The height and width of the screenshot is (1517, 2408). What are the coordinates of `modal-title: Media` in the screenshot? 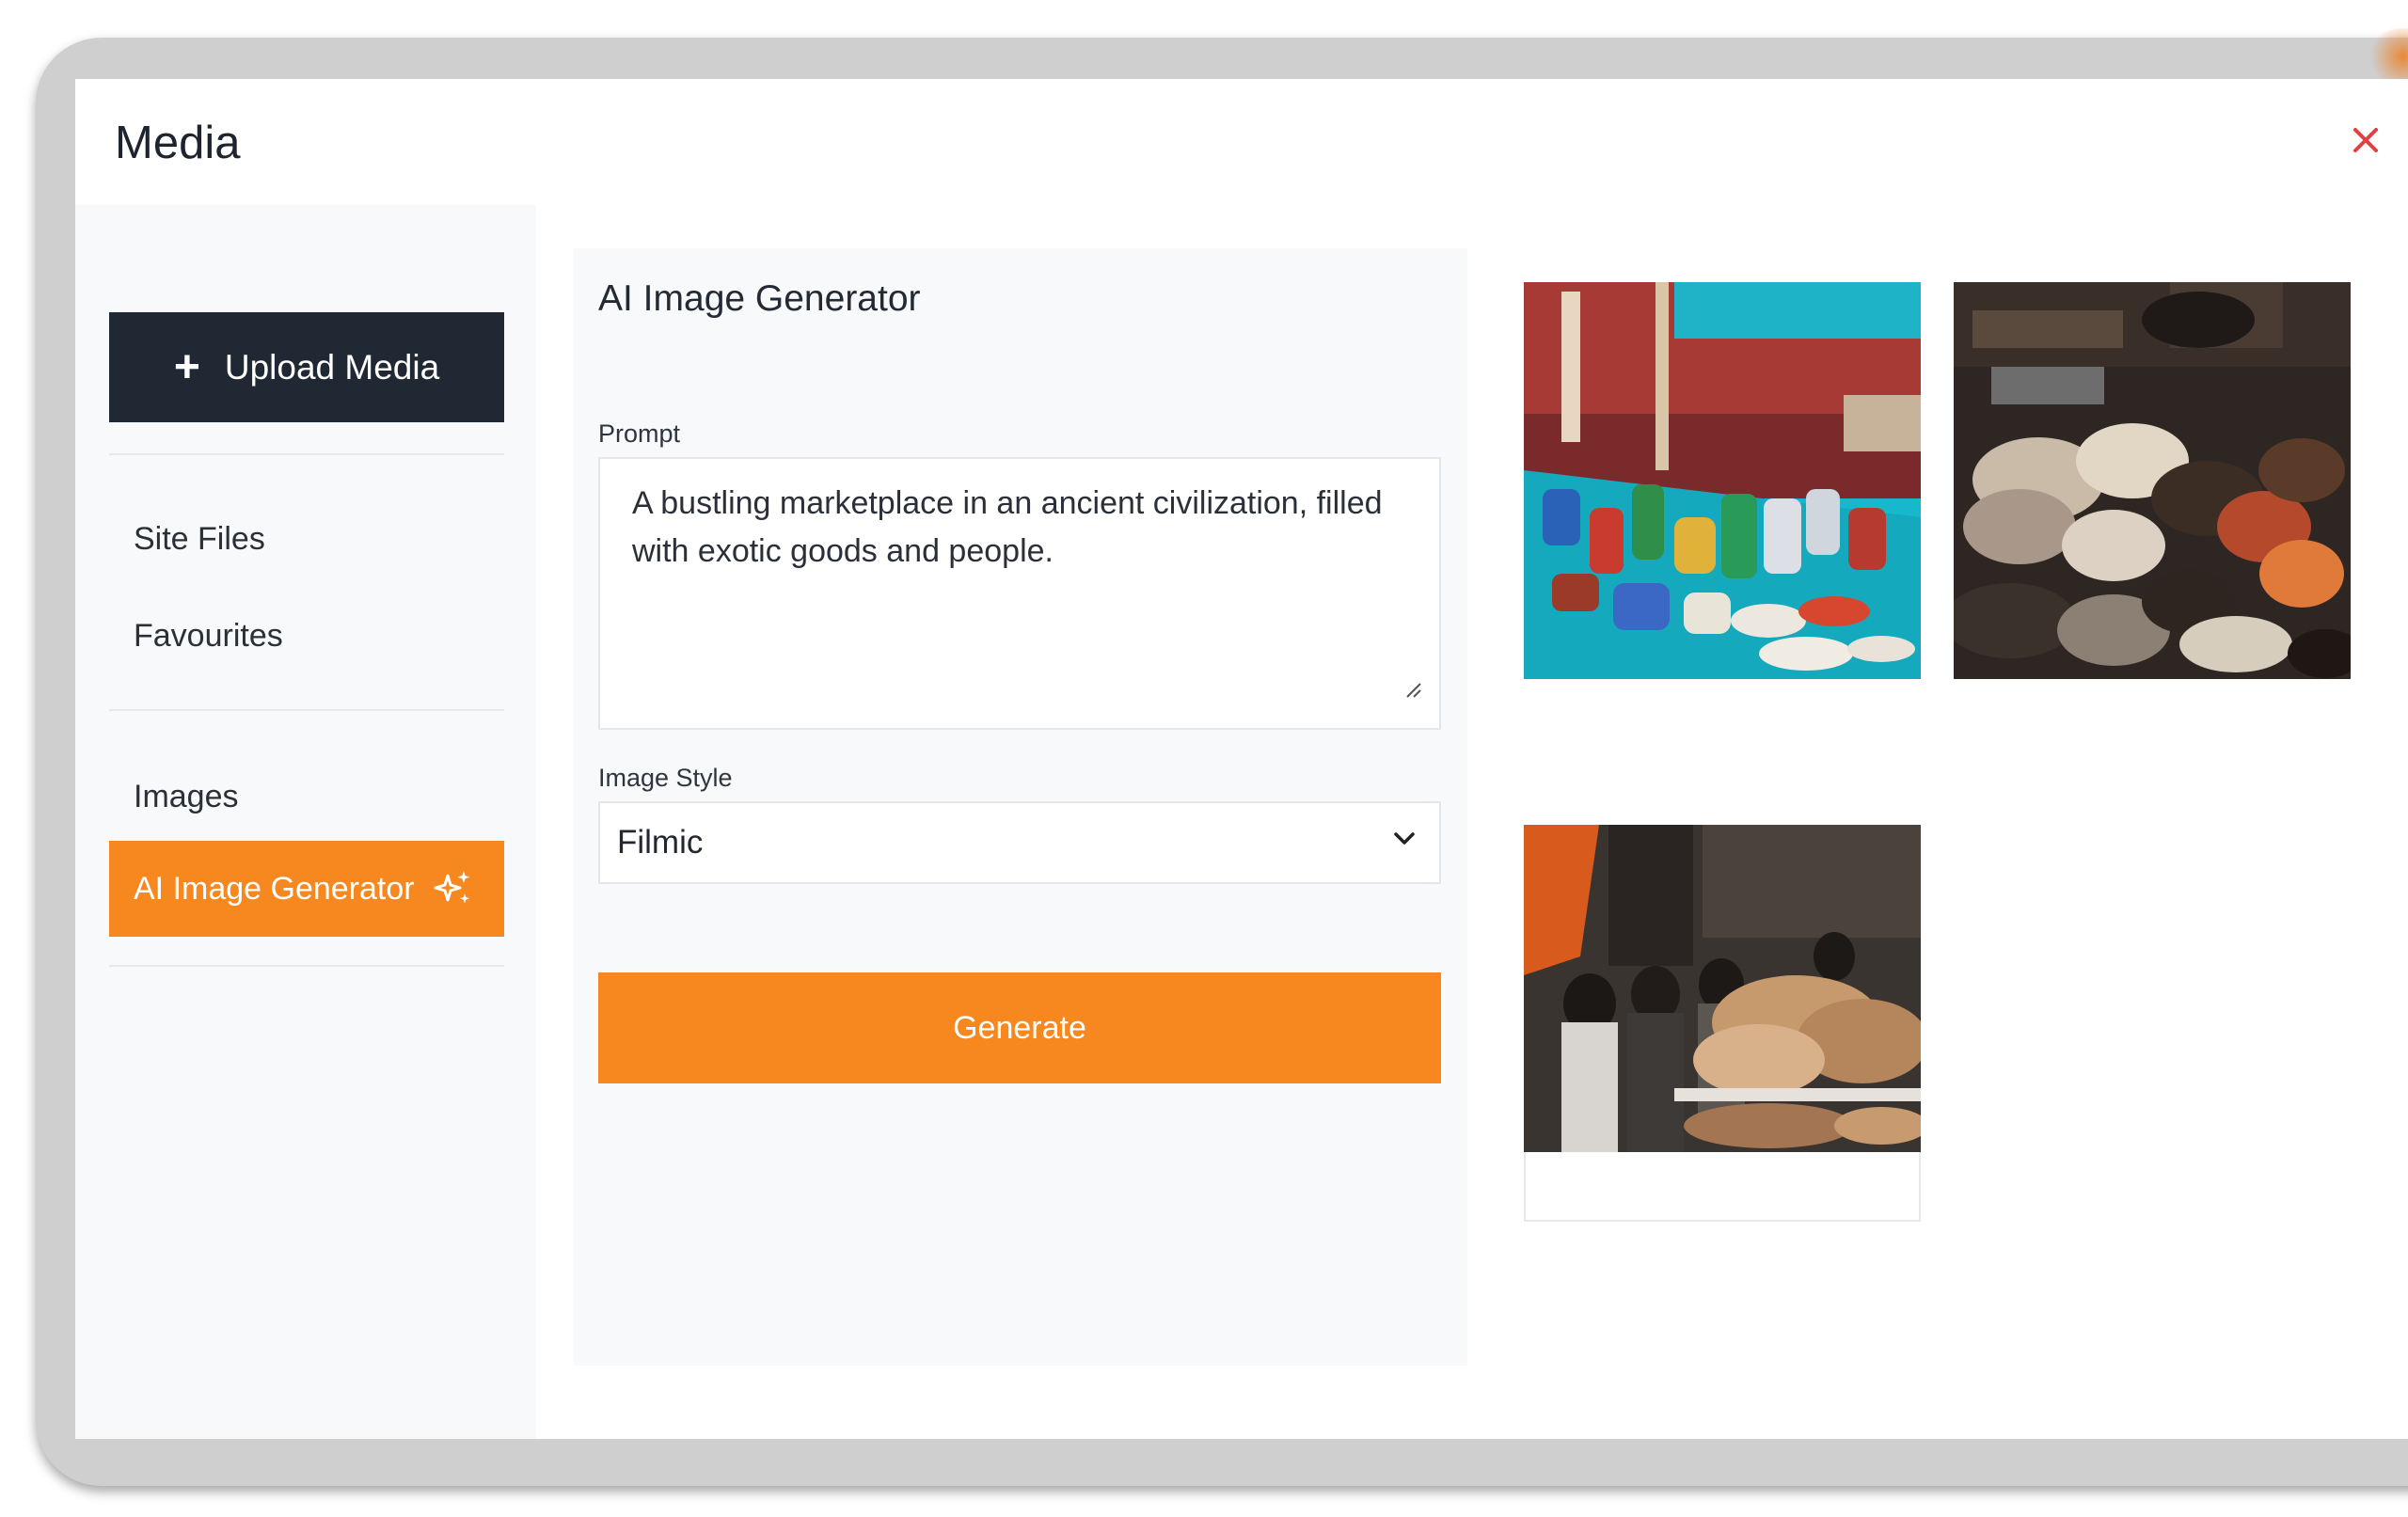 It's located at (178, 143).